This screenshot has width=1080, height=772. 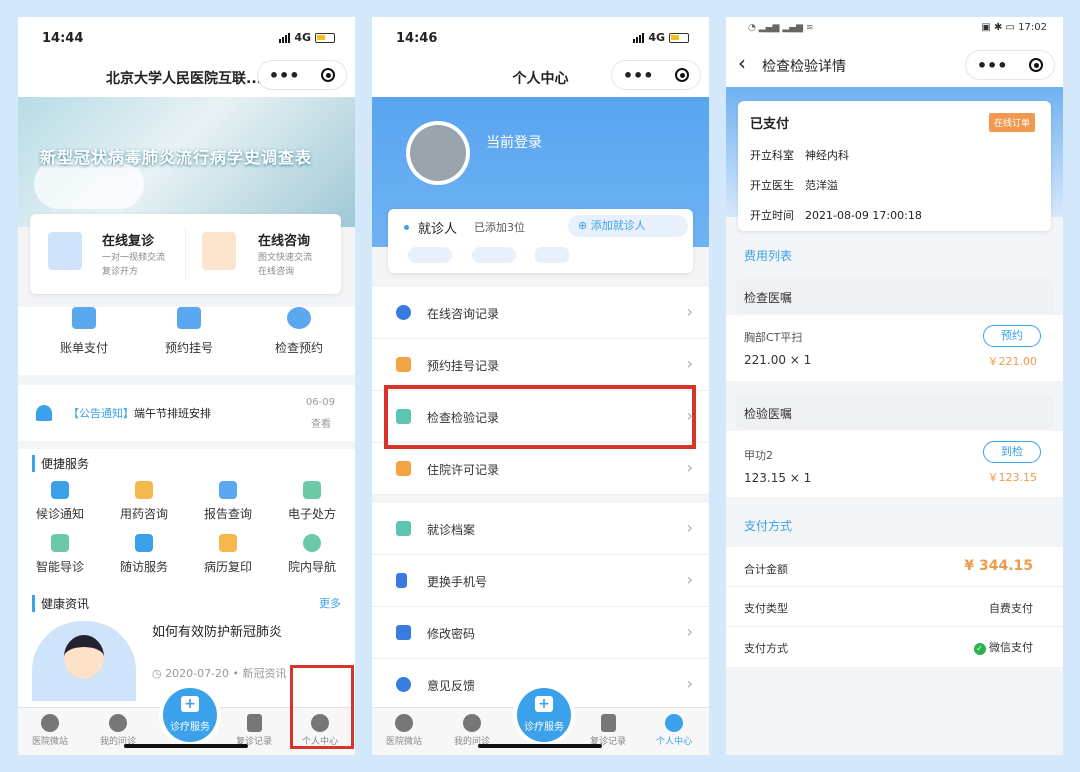 What do you see at coordinates (778, 478) in the screenshot?
I see `item-qty: 123.15 × 1` at bounding box center [778, 478].